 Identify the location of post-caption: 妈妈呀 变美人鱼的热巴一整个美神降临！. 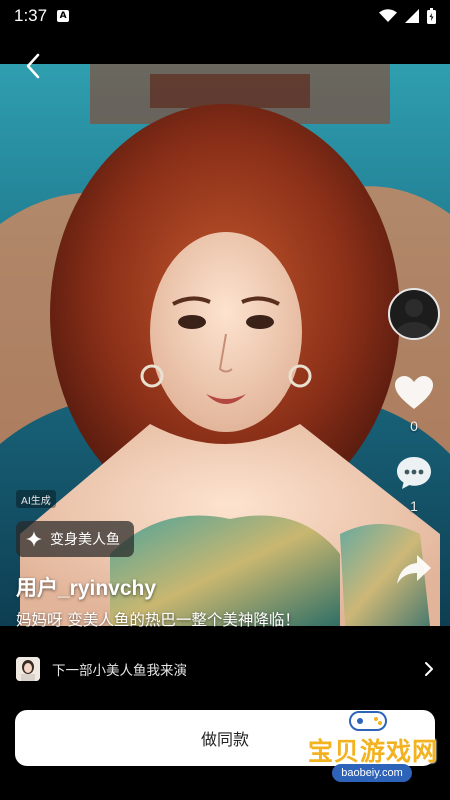
(158, 620).